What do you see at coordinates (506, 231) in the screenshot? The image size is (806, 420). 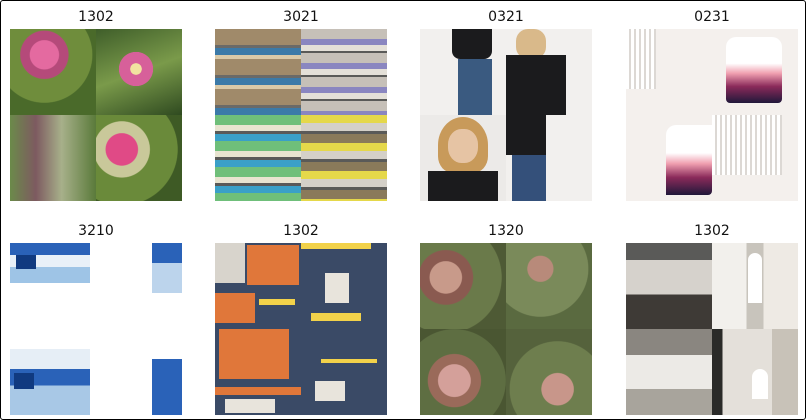 I see `cell-label: 1320` at bounding box center [506, 231].